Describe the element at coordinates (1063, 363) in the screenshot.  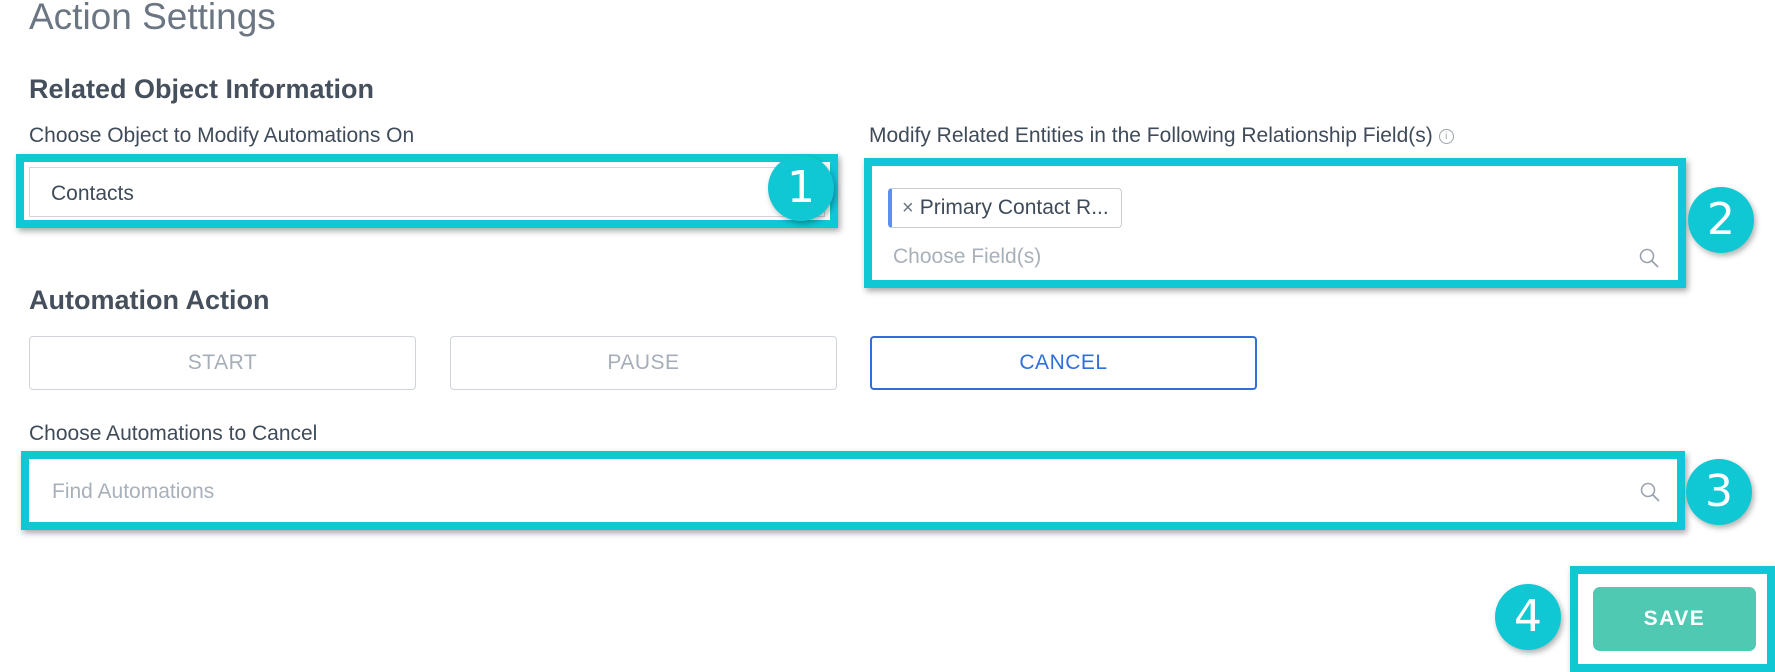
I see `cancel-button: CANCEL` at that location.